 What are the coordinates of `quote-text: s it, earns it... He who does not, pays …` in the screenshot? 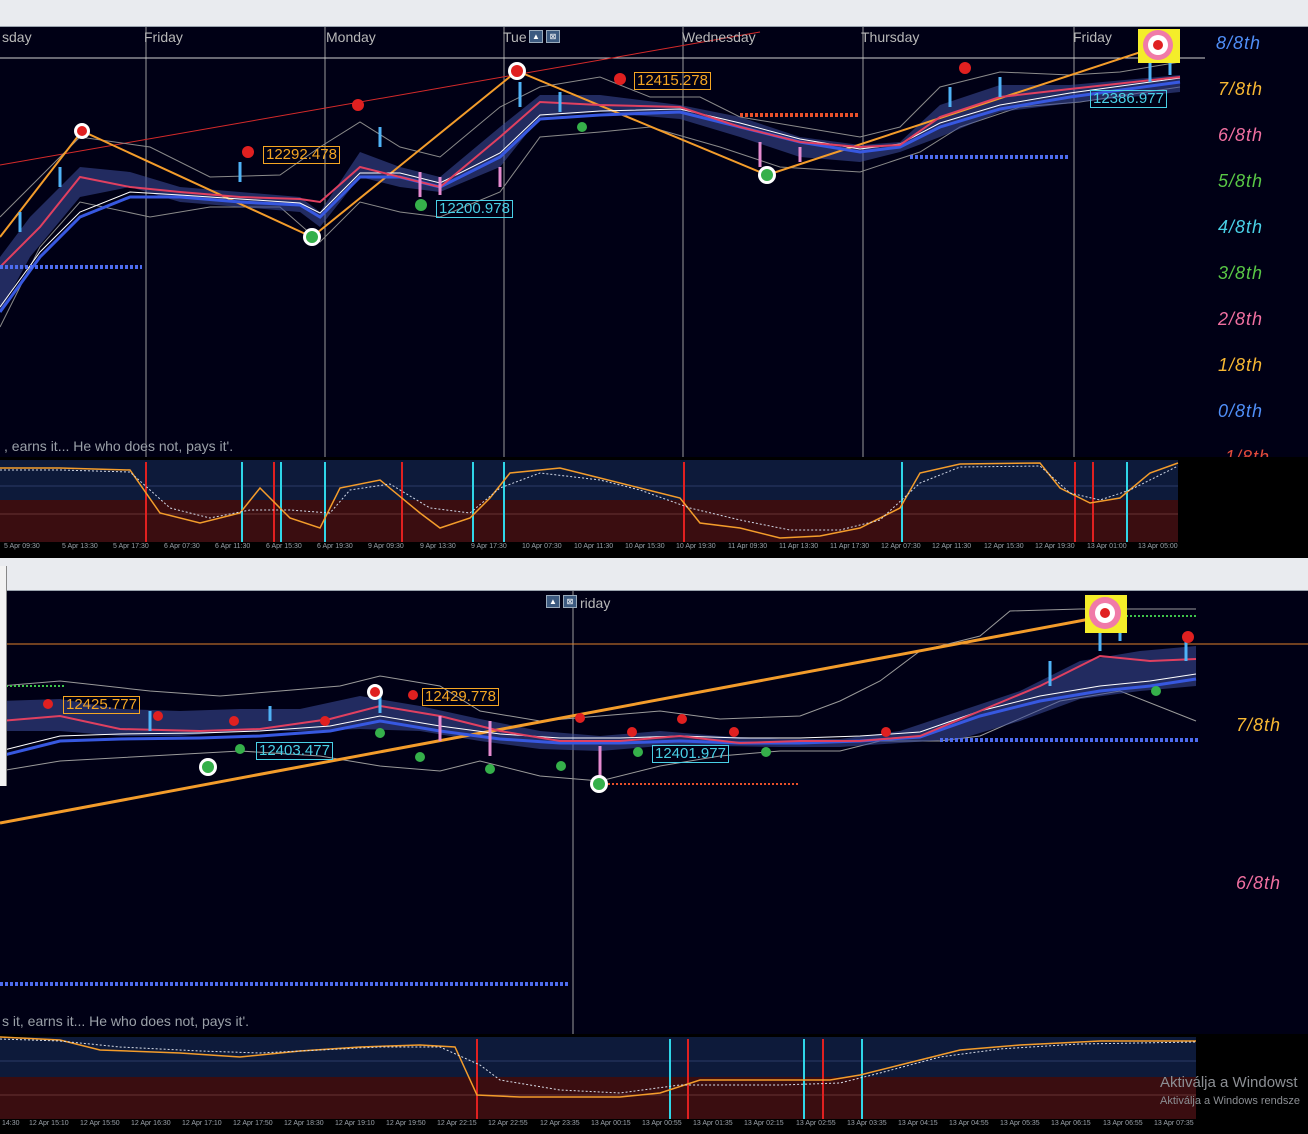 It's located at (126, 1021).